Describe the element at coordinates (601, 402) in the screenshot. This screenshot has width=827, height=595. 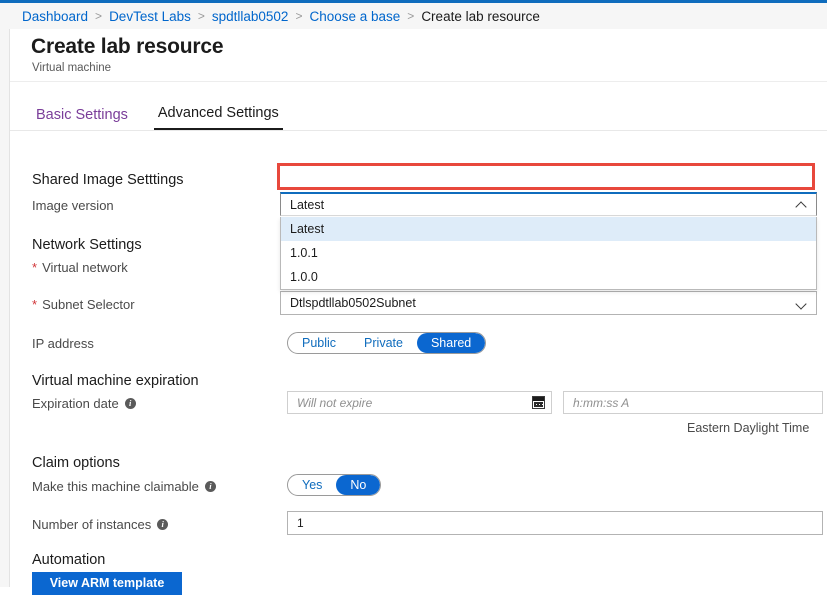
I see `expiration-time-placeholder: h:mm:ss A` at that location.